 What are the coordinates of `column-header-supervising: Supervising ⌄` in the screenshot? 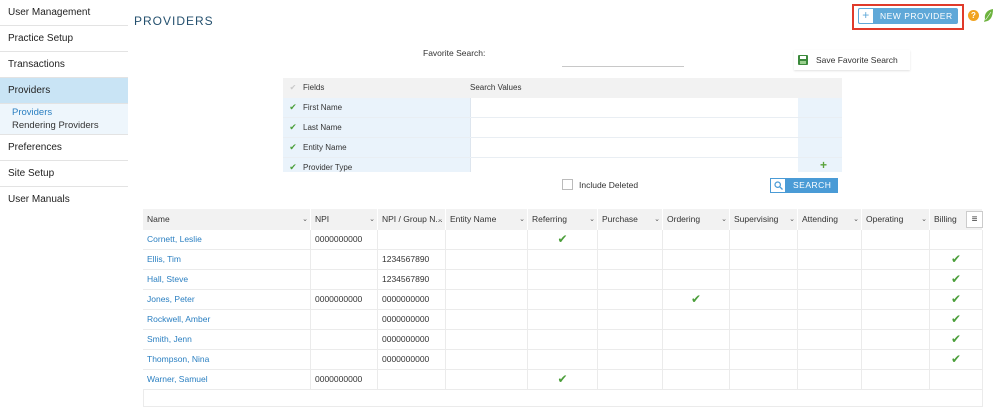 It's located at (764, 219).